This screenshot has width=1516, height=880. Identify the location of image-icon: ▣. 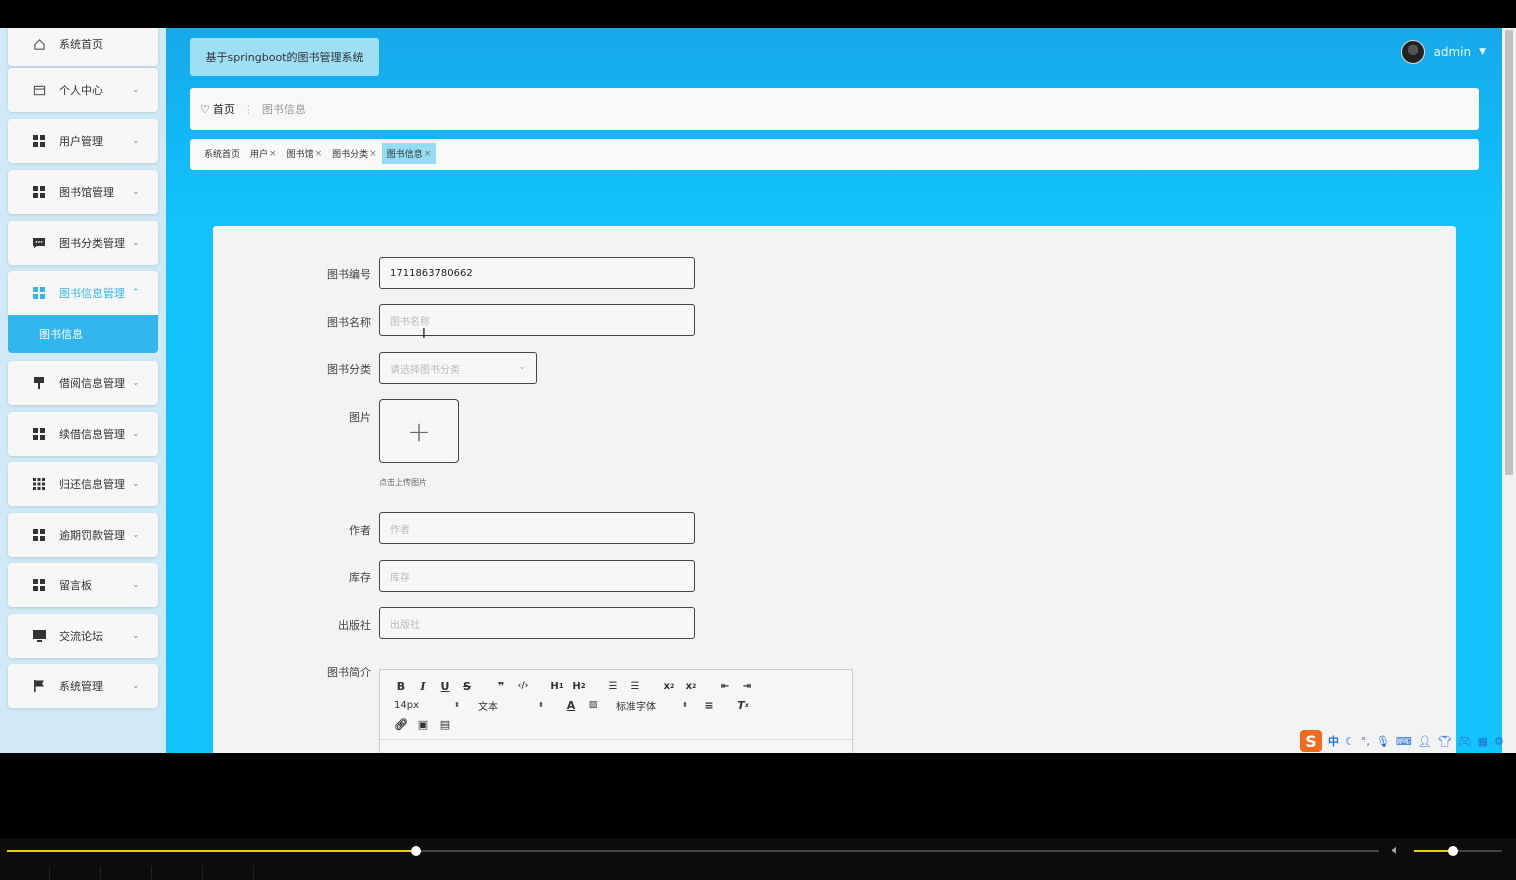
(423, 724).